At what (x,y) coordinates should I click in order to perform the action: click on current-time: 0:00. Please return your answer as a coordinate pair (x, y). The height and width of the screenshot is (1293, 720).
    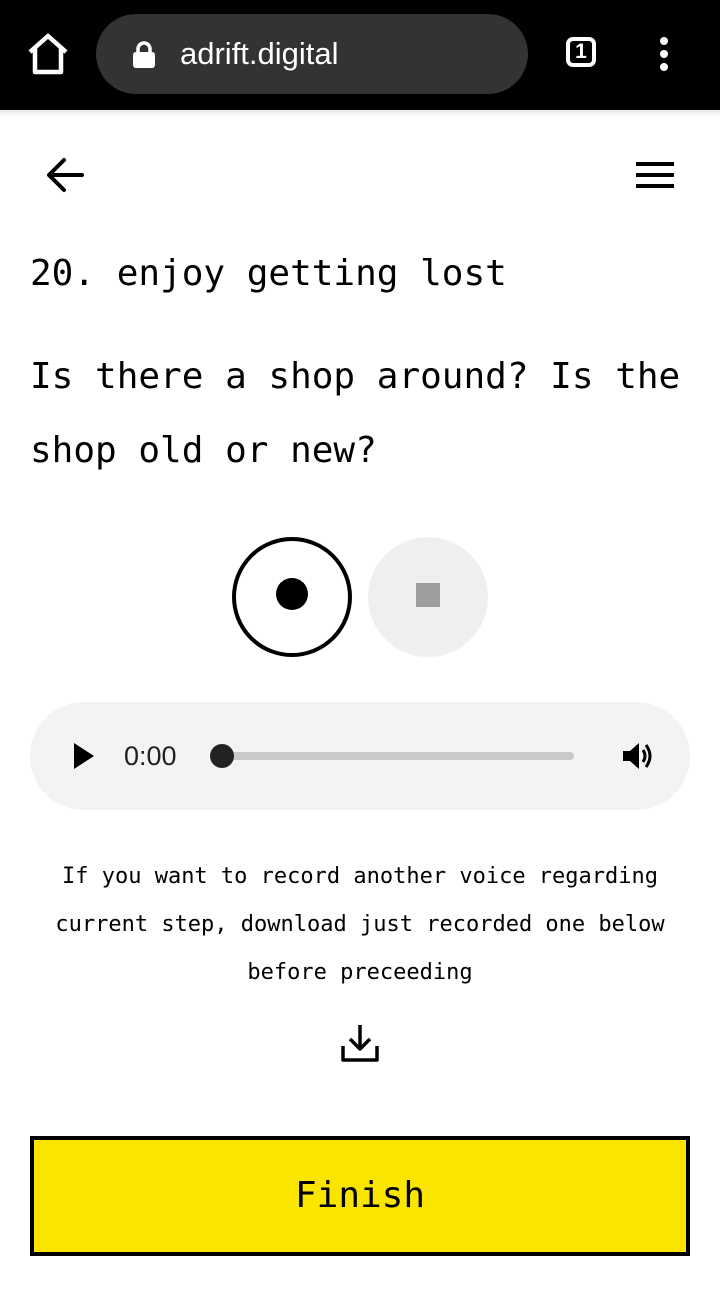
    Looking at the image, I should click on (150, 756).